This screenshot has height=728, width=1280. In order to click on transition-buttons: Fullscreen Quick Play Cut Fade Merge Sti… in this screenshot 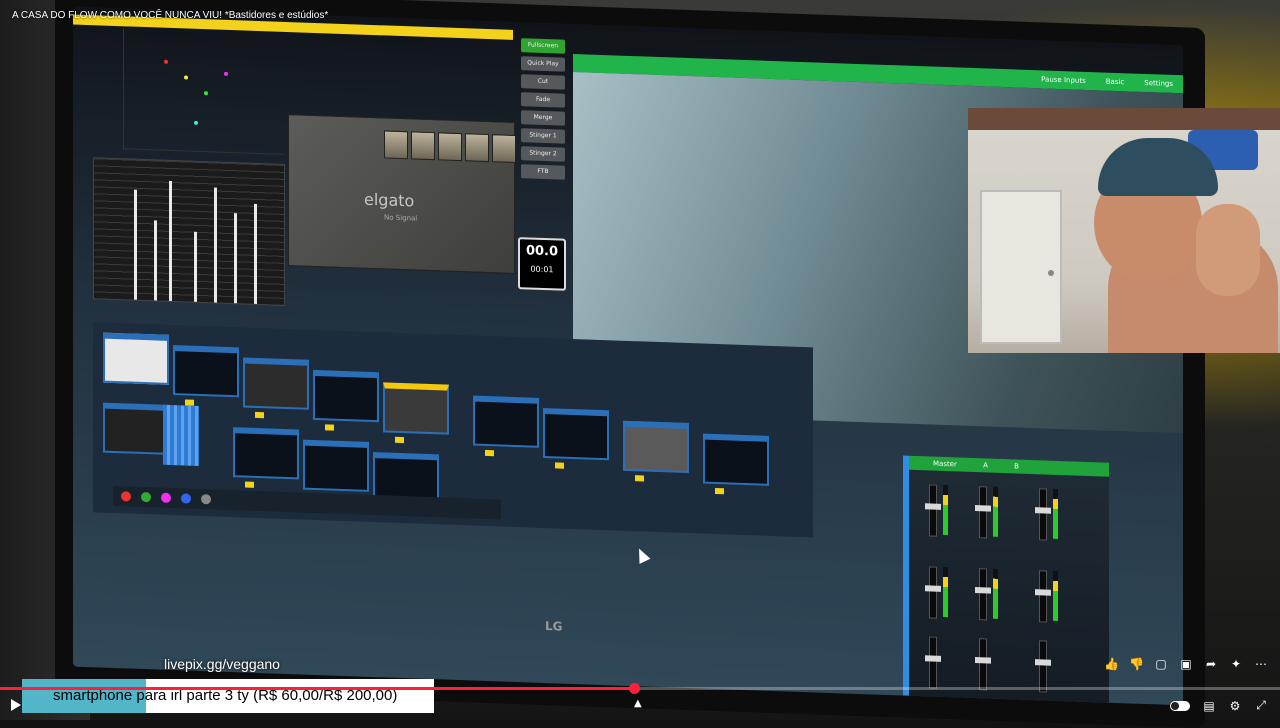, I will do `click(543, 111)`.